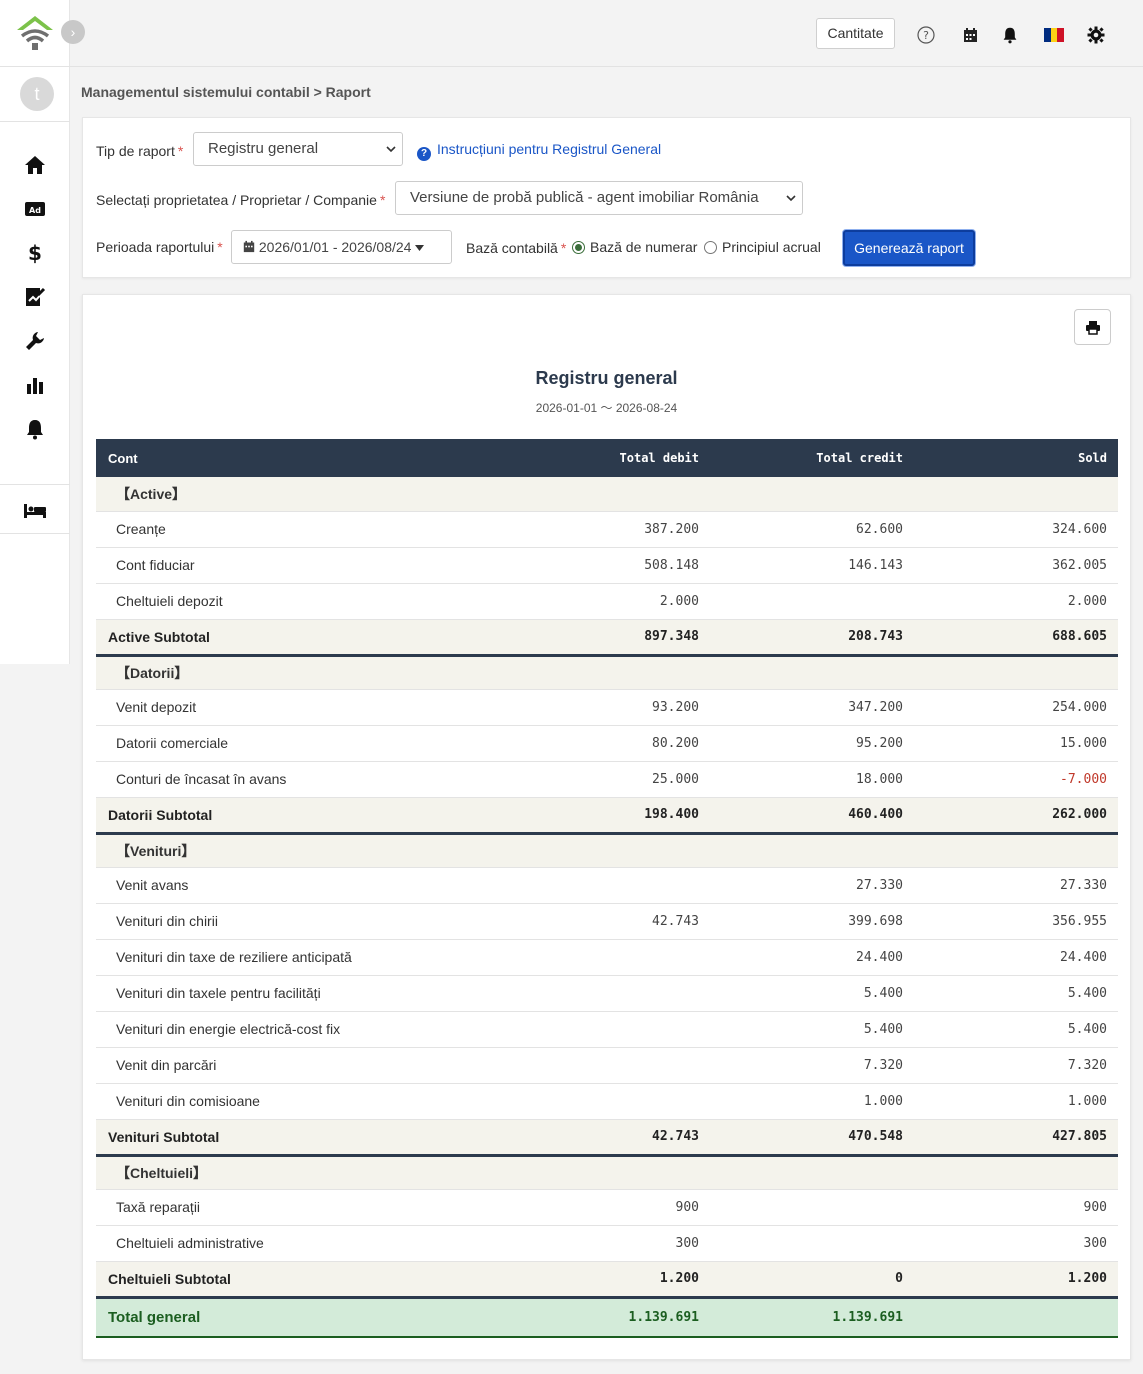 The height and width of the screenshot is (1374, 1143). What do you see at coordinates (298, 149) in the screenshot?
I see `report-type-select: Registru general` at bounding box center [298, 149].